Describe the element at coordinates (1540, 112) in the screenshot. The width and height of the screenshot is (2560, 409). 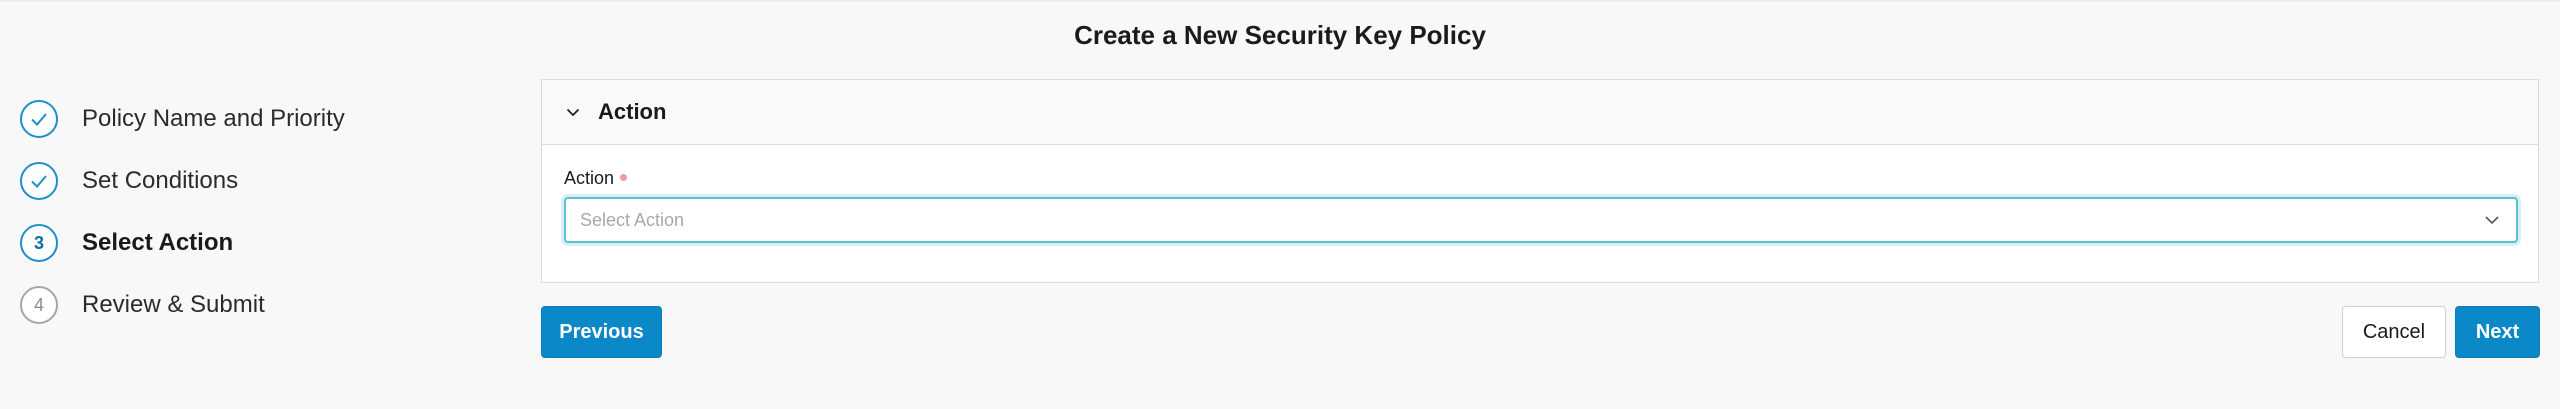
I see `action-panel-header: Action` at that location.